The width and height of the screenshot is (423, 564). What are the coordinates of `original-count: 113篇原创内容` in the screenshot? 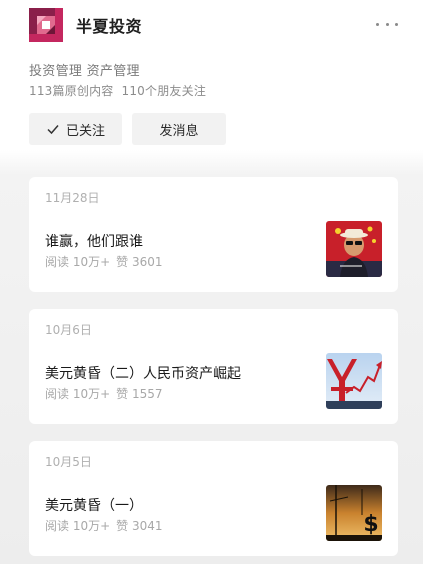 It's located at (71, 91).